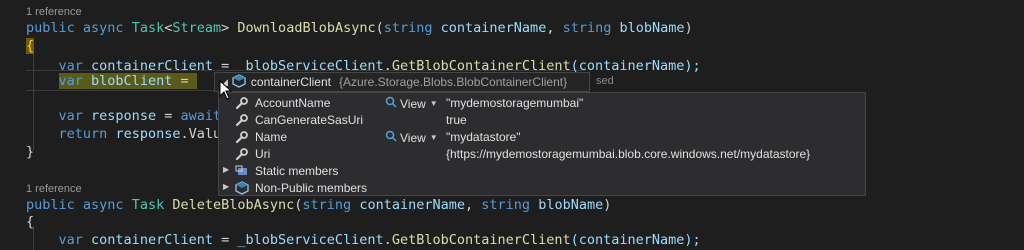 The height and width of the screenshot is (250, 1024). Describe the element at coordinates (124, 134) in the screenshot. I see `code-line-return: return response.Valu` at that location.